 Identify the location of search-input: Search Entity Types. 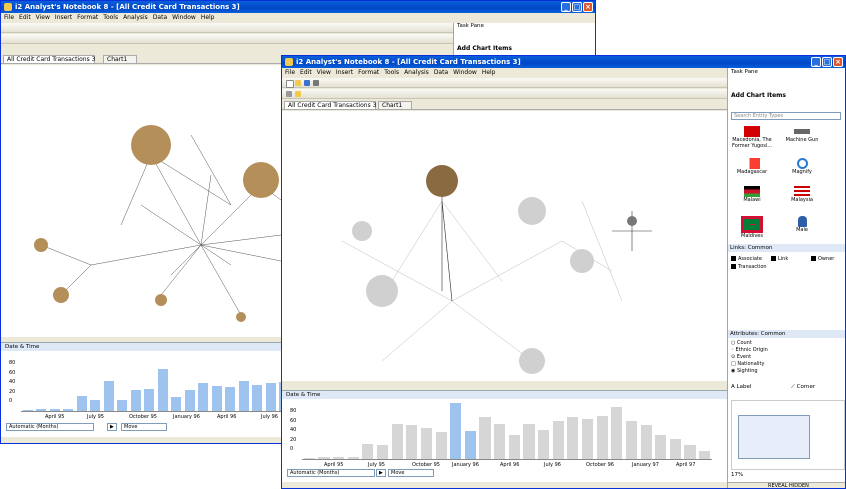
(786, 116).